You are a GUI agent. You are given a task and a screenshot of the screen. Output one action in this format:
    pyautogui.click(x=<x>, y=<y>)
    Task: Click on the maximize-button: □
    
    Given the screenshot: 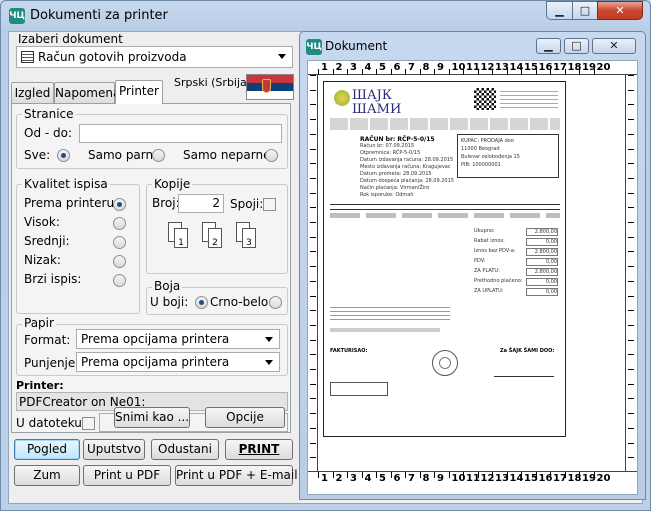 What is the action you would take?
    pyautogui.click(x=585, y=10)
    